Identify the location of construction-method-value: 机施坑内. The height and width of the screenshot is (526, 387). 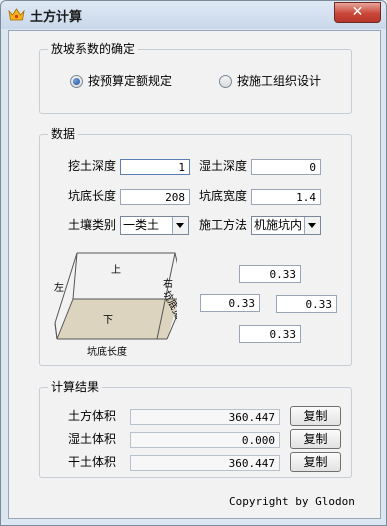
(278, 225).